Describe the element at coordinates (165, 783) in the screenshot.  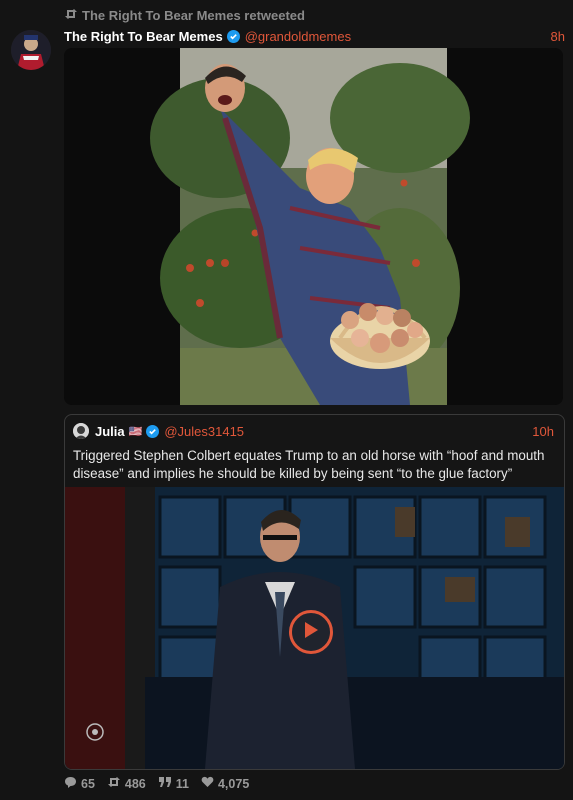
I see `quote-icon` at that location.